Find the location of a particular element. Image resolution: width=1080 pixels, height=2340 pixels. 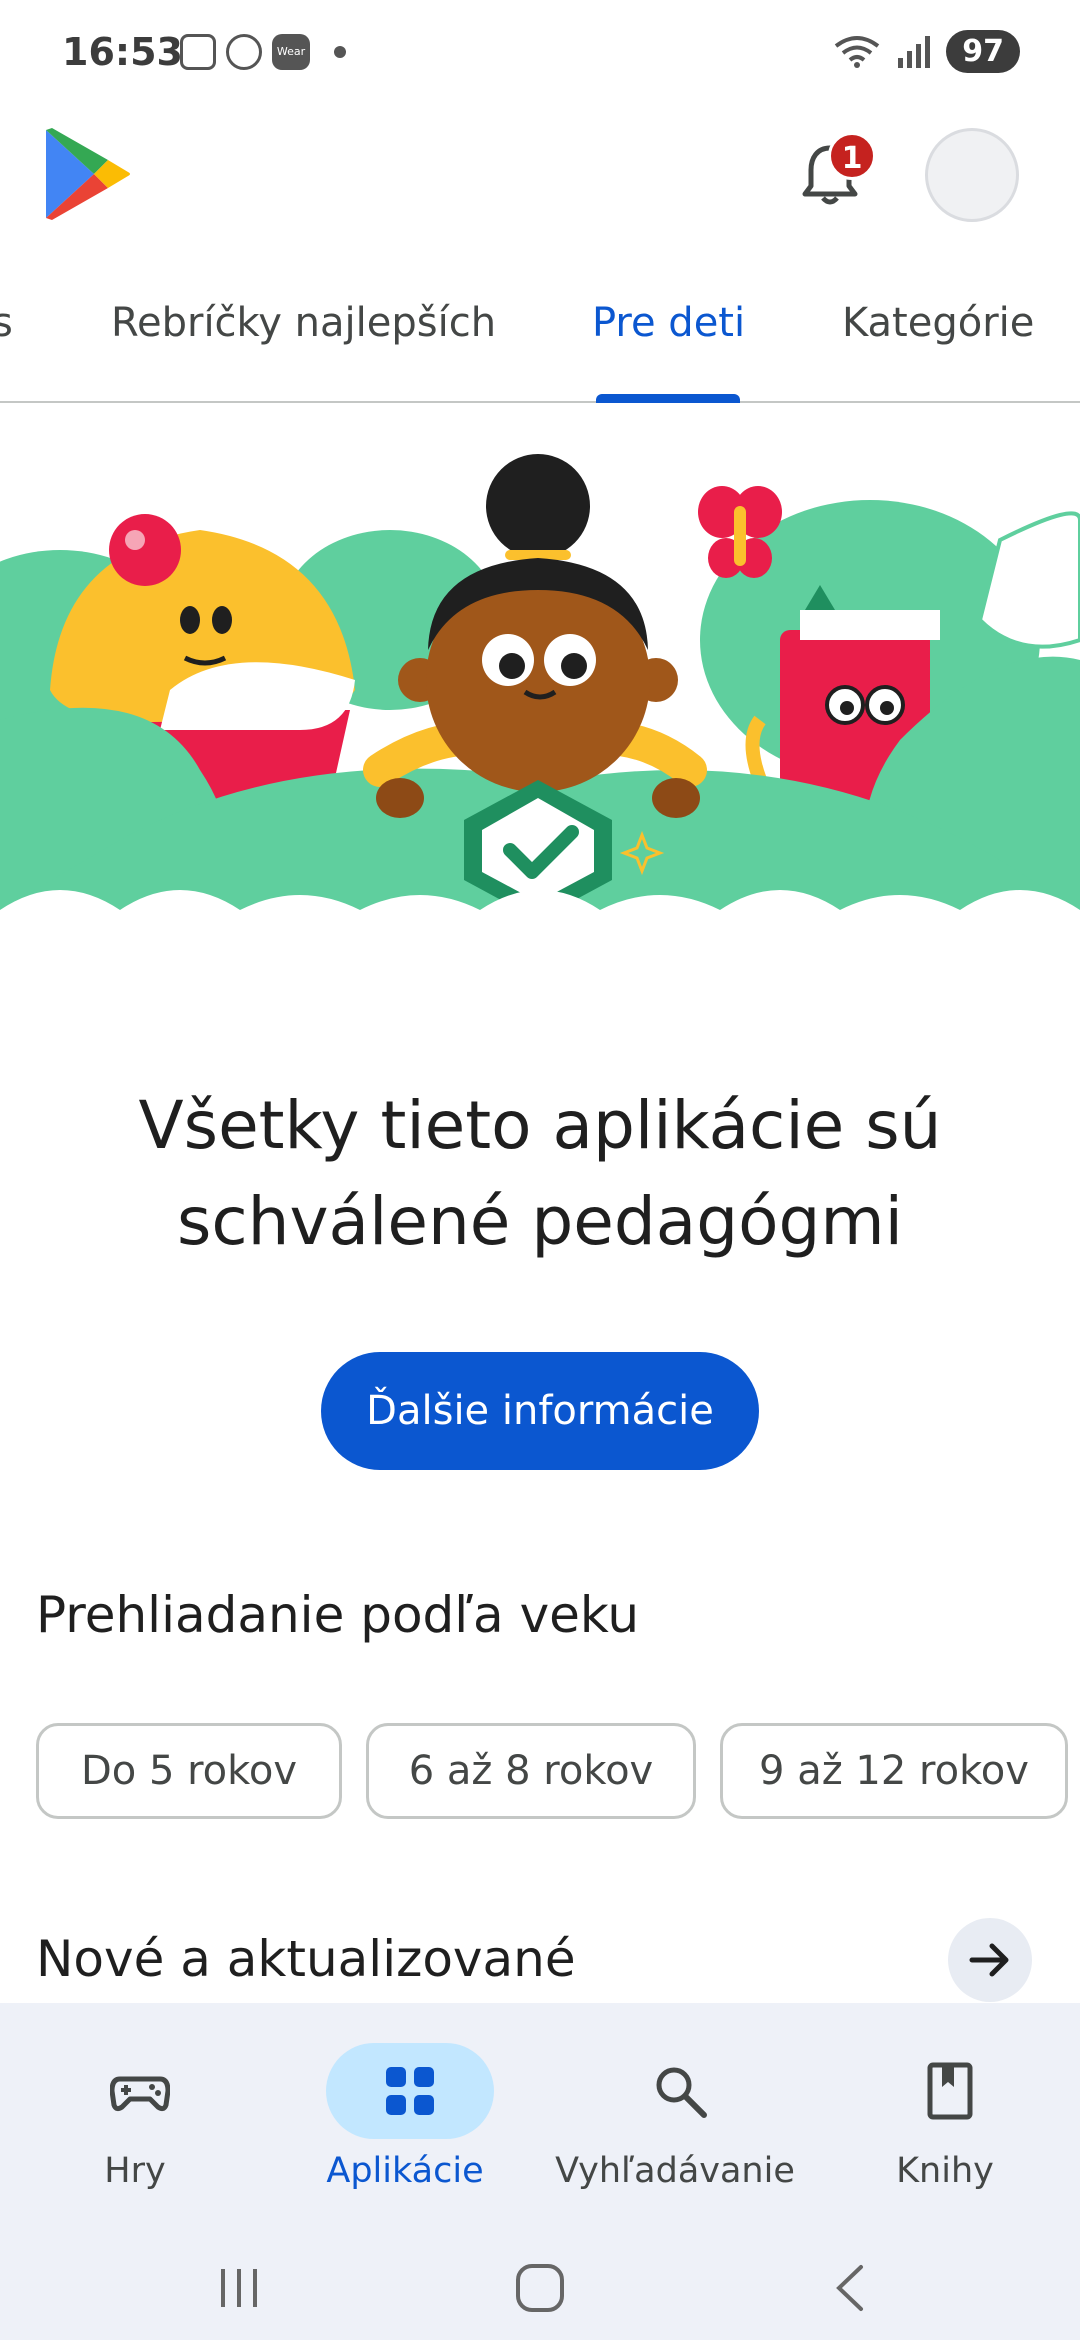

tab-kids: Pre deti is located at coordinates (668, 323).